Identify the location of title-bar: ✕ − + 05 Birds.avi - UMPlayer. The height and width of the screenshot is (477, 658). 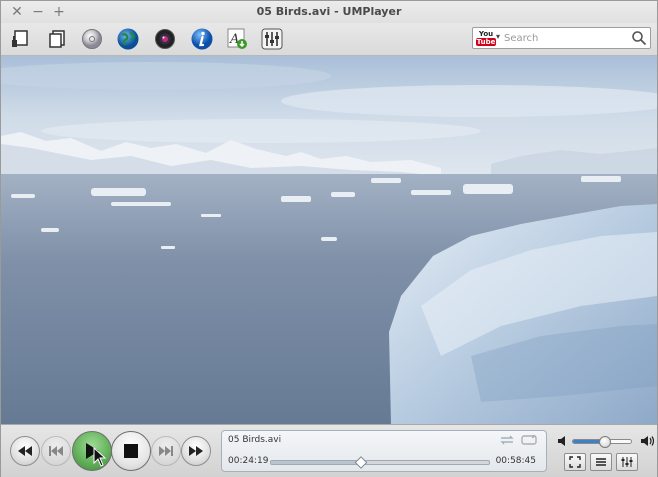
(329, 12).